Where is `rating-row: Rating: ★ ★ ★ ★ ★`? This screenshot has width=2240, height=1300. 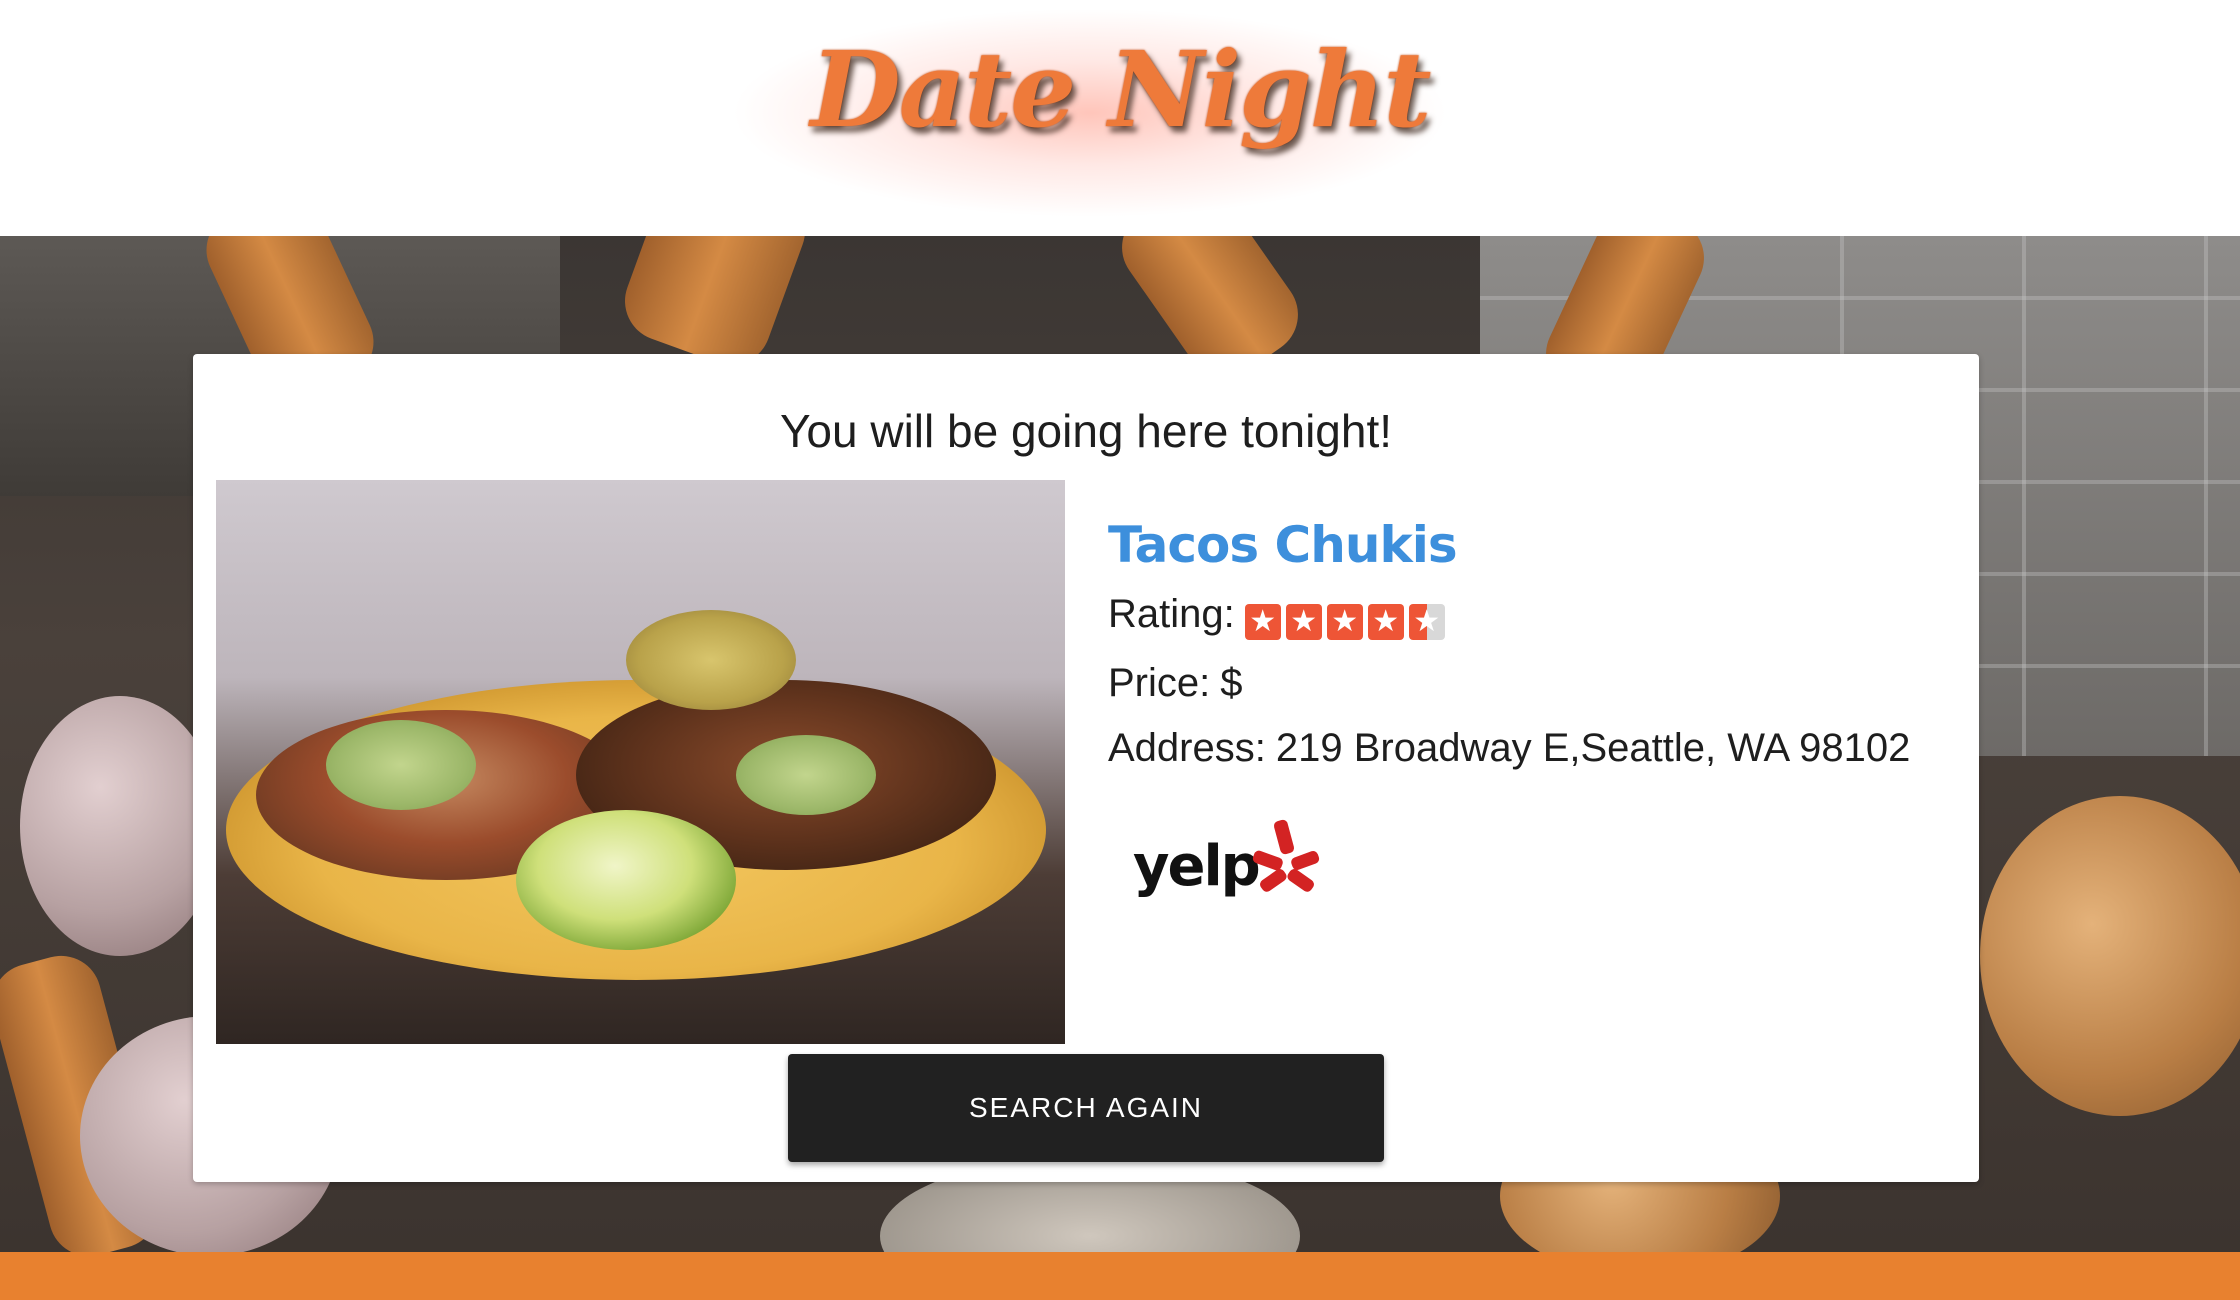 rating-row: Rating: ★ ★ ★ ★ ★ is located at coordinates (1528, 616).